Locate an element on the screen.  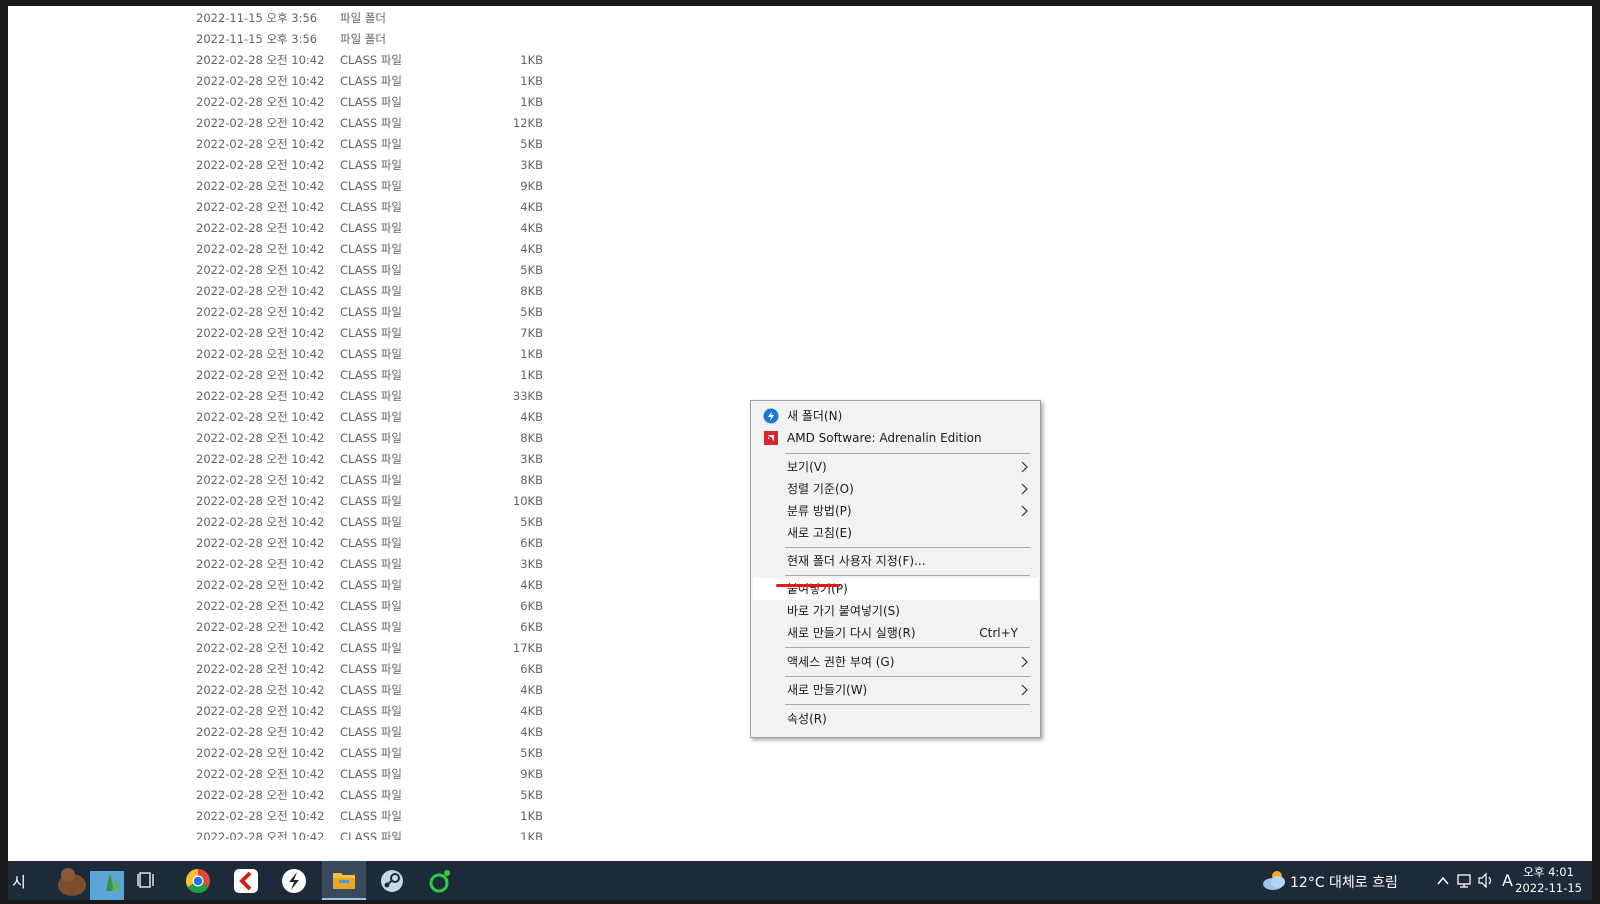
taskbar-steam is located at coordinates (392, 880).